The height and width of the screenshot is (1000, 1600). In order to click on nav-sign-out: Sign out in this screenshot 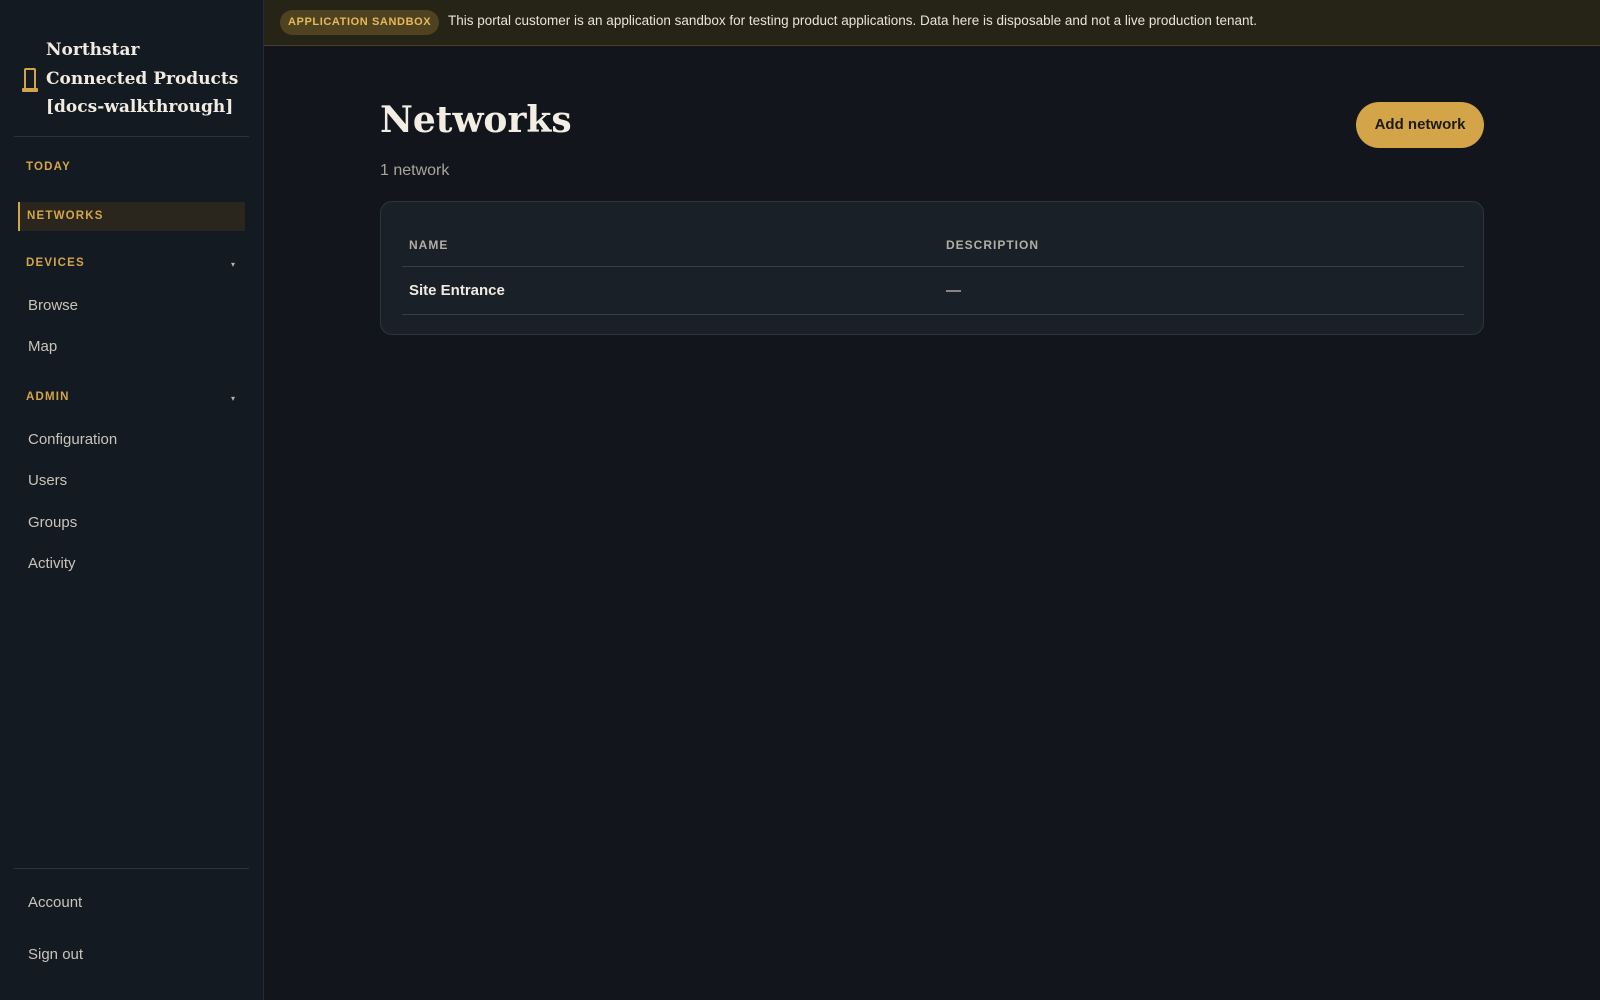, I will do `click(55, 954)`.